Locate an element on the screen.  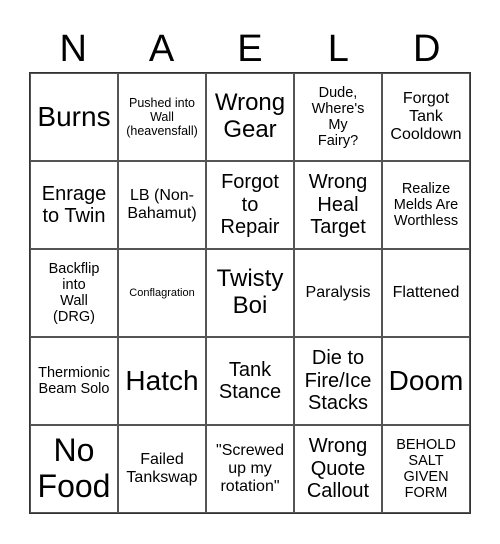
bingo-cell: Die to Fire/Ice Stacks is located at coordinates (338, 381).